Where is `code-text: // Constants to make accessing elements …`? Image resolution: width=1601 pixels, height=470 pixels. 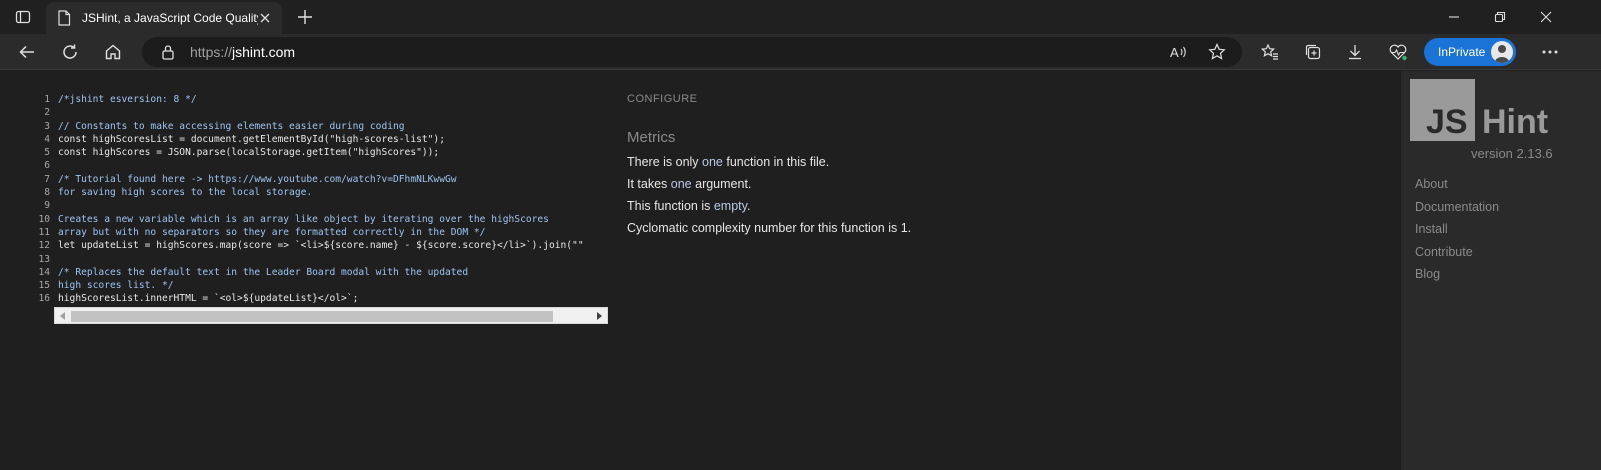
code-text: // Constants to make accessing elements … is located at coordinates (231, 126).